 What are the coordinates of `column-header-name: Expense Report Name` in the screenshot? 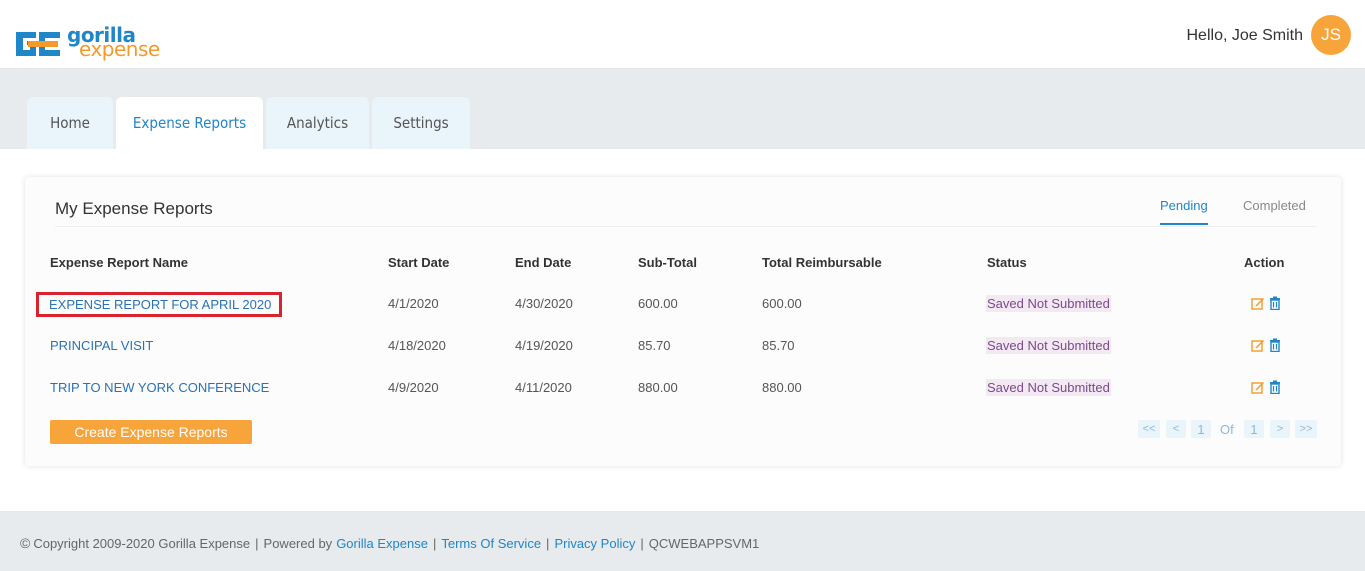 It's located at (119, 262).